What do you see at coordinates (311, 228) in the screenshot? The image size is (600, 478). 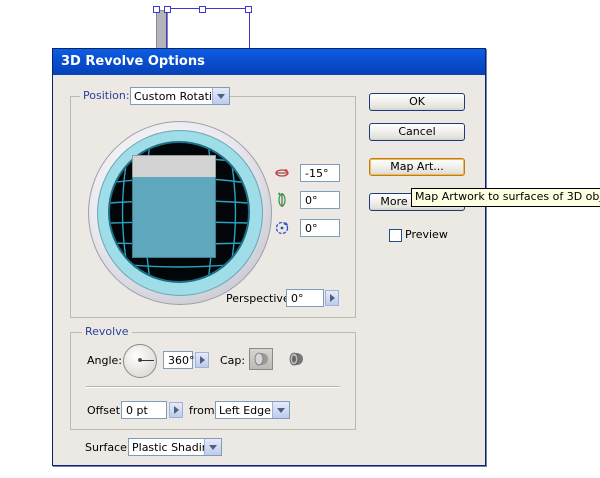 I see `rotation-z-value: 0°` at bounding box center [311, 228].